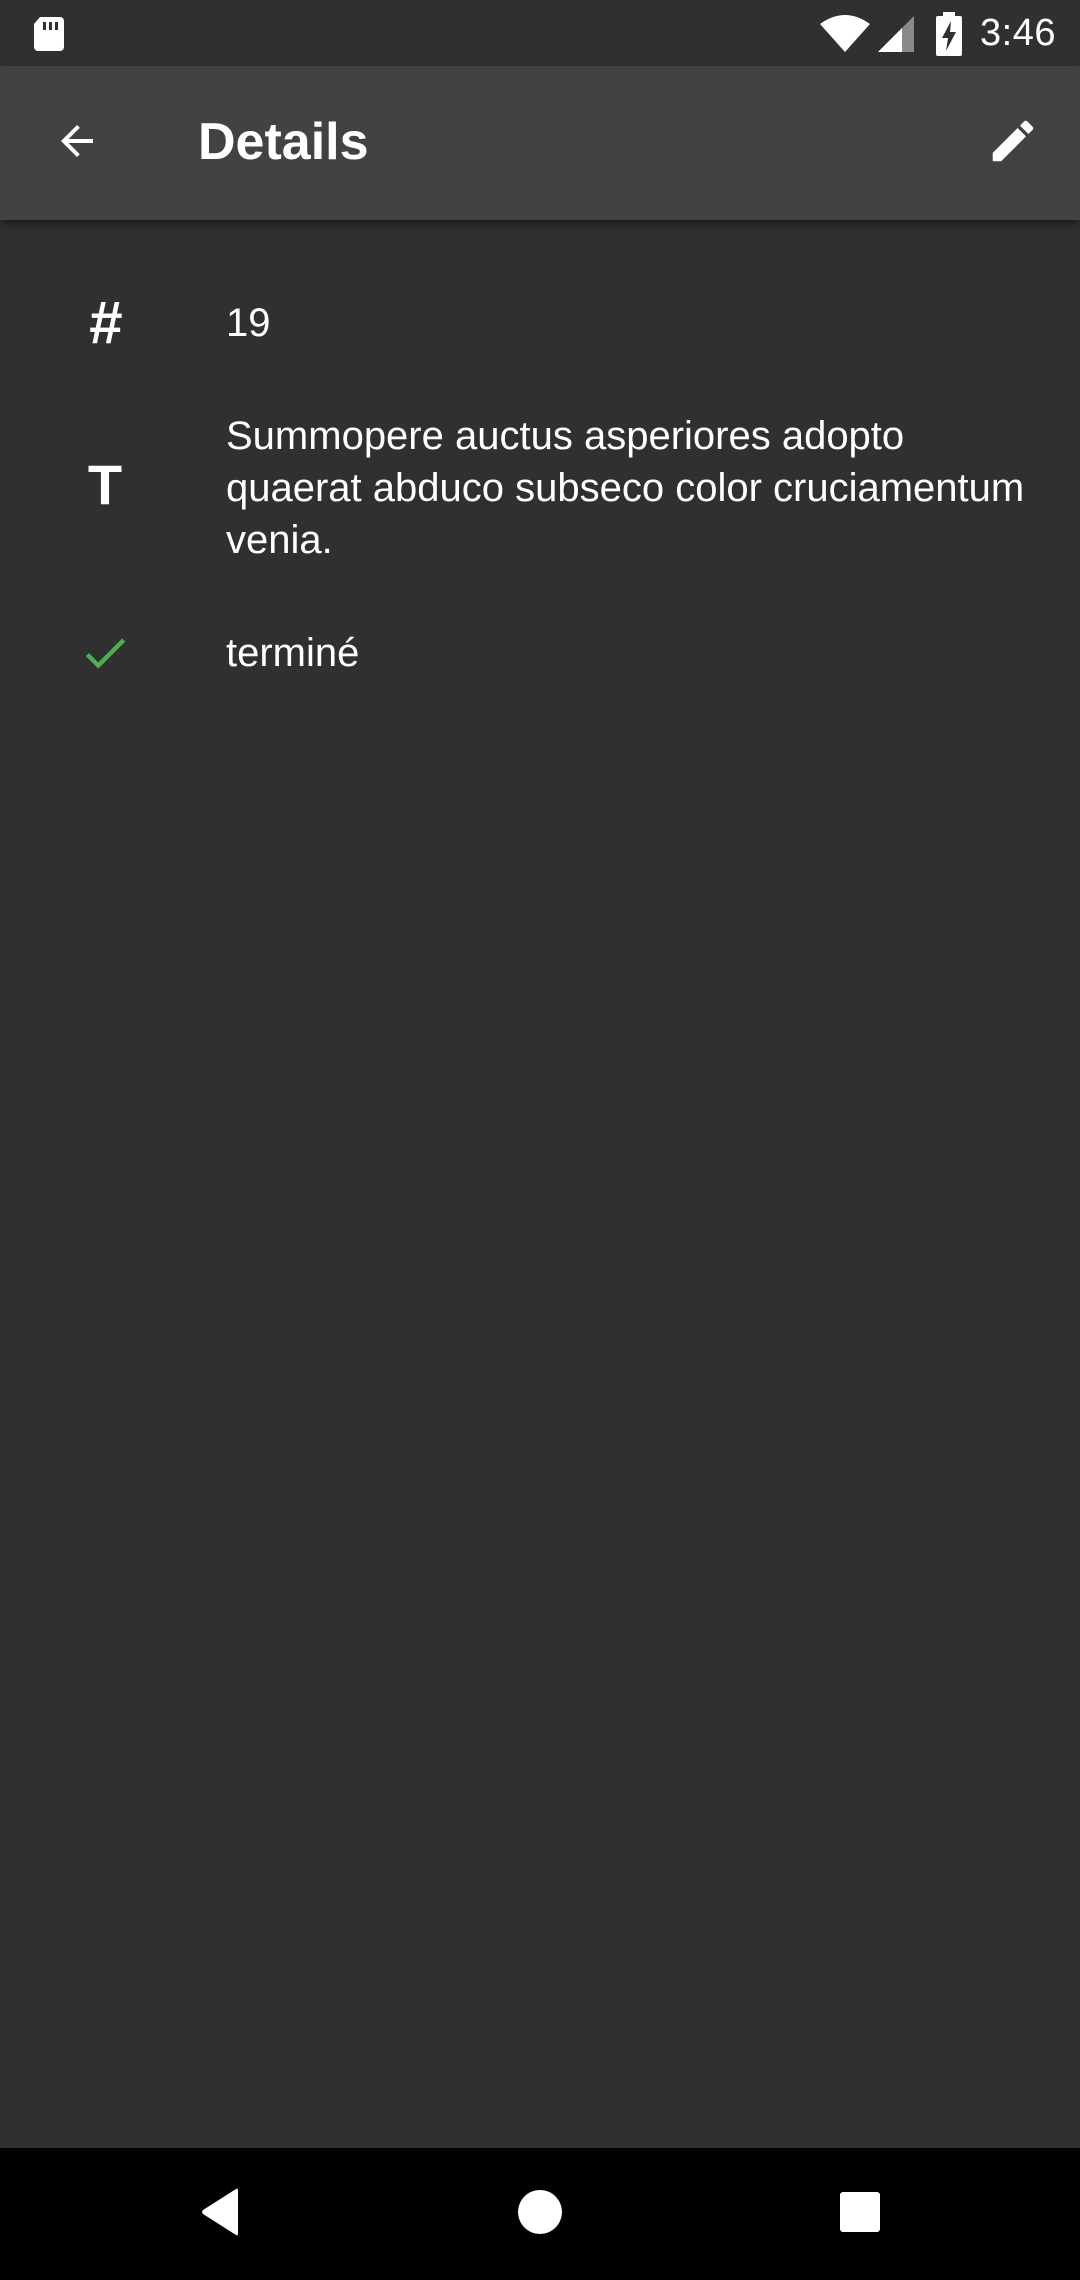  Describe the element at coordinates (105, 484) in the screenshot. I see `text-type-icon: T` at that location.